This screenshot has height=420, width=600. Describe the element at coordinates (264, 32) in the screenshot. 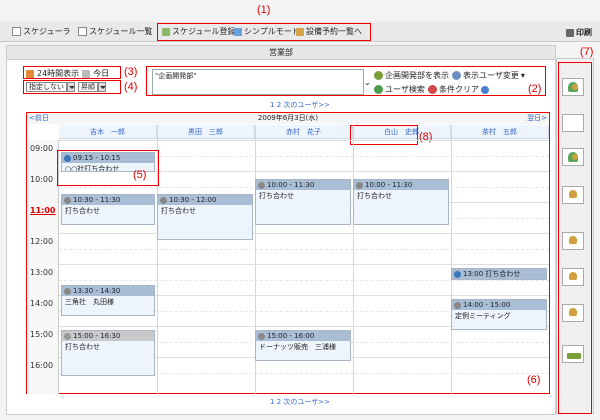

I see `menu-highlight-box` at that location.